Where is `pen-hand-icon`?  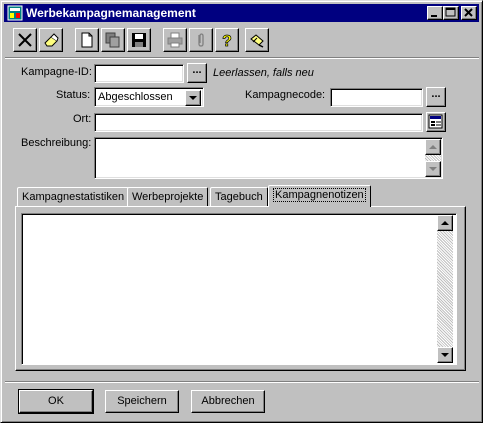 pen-hand-icon is located at coordinates (257, 41).